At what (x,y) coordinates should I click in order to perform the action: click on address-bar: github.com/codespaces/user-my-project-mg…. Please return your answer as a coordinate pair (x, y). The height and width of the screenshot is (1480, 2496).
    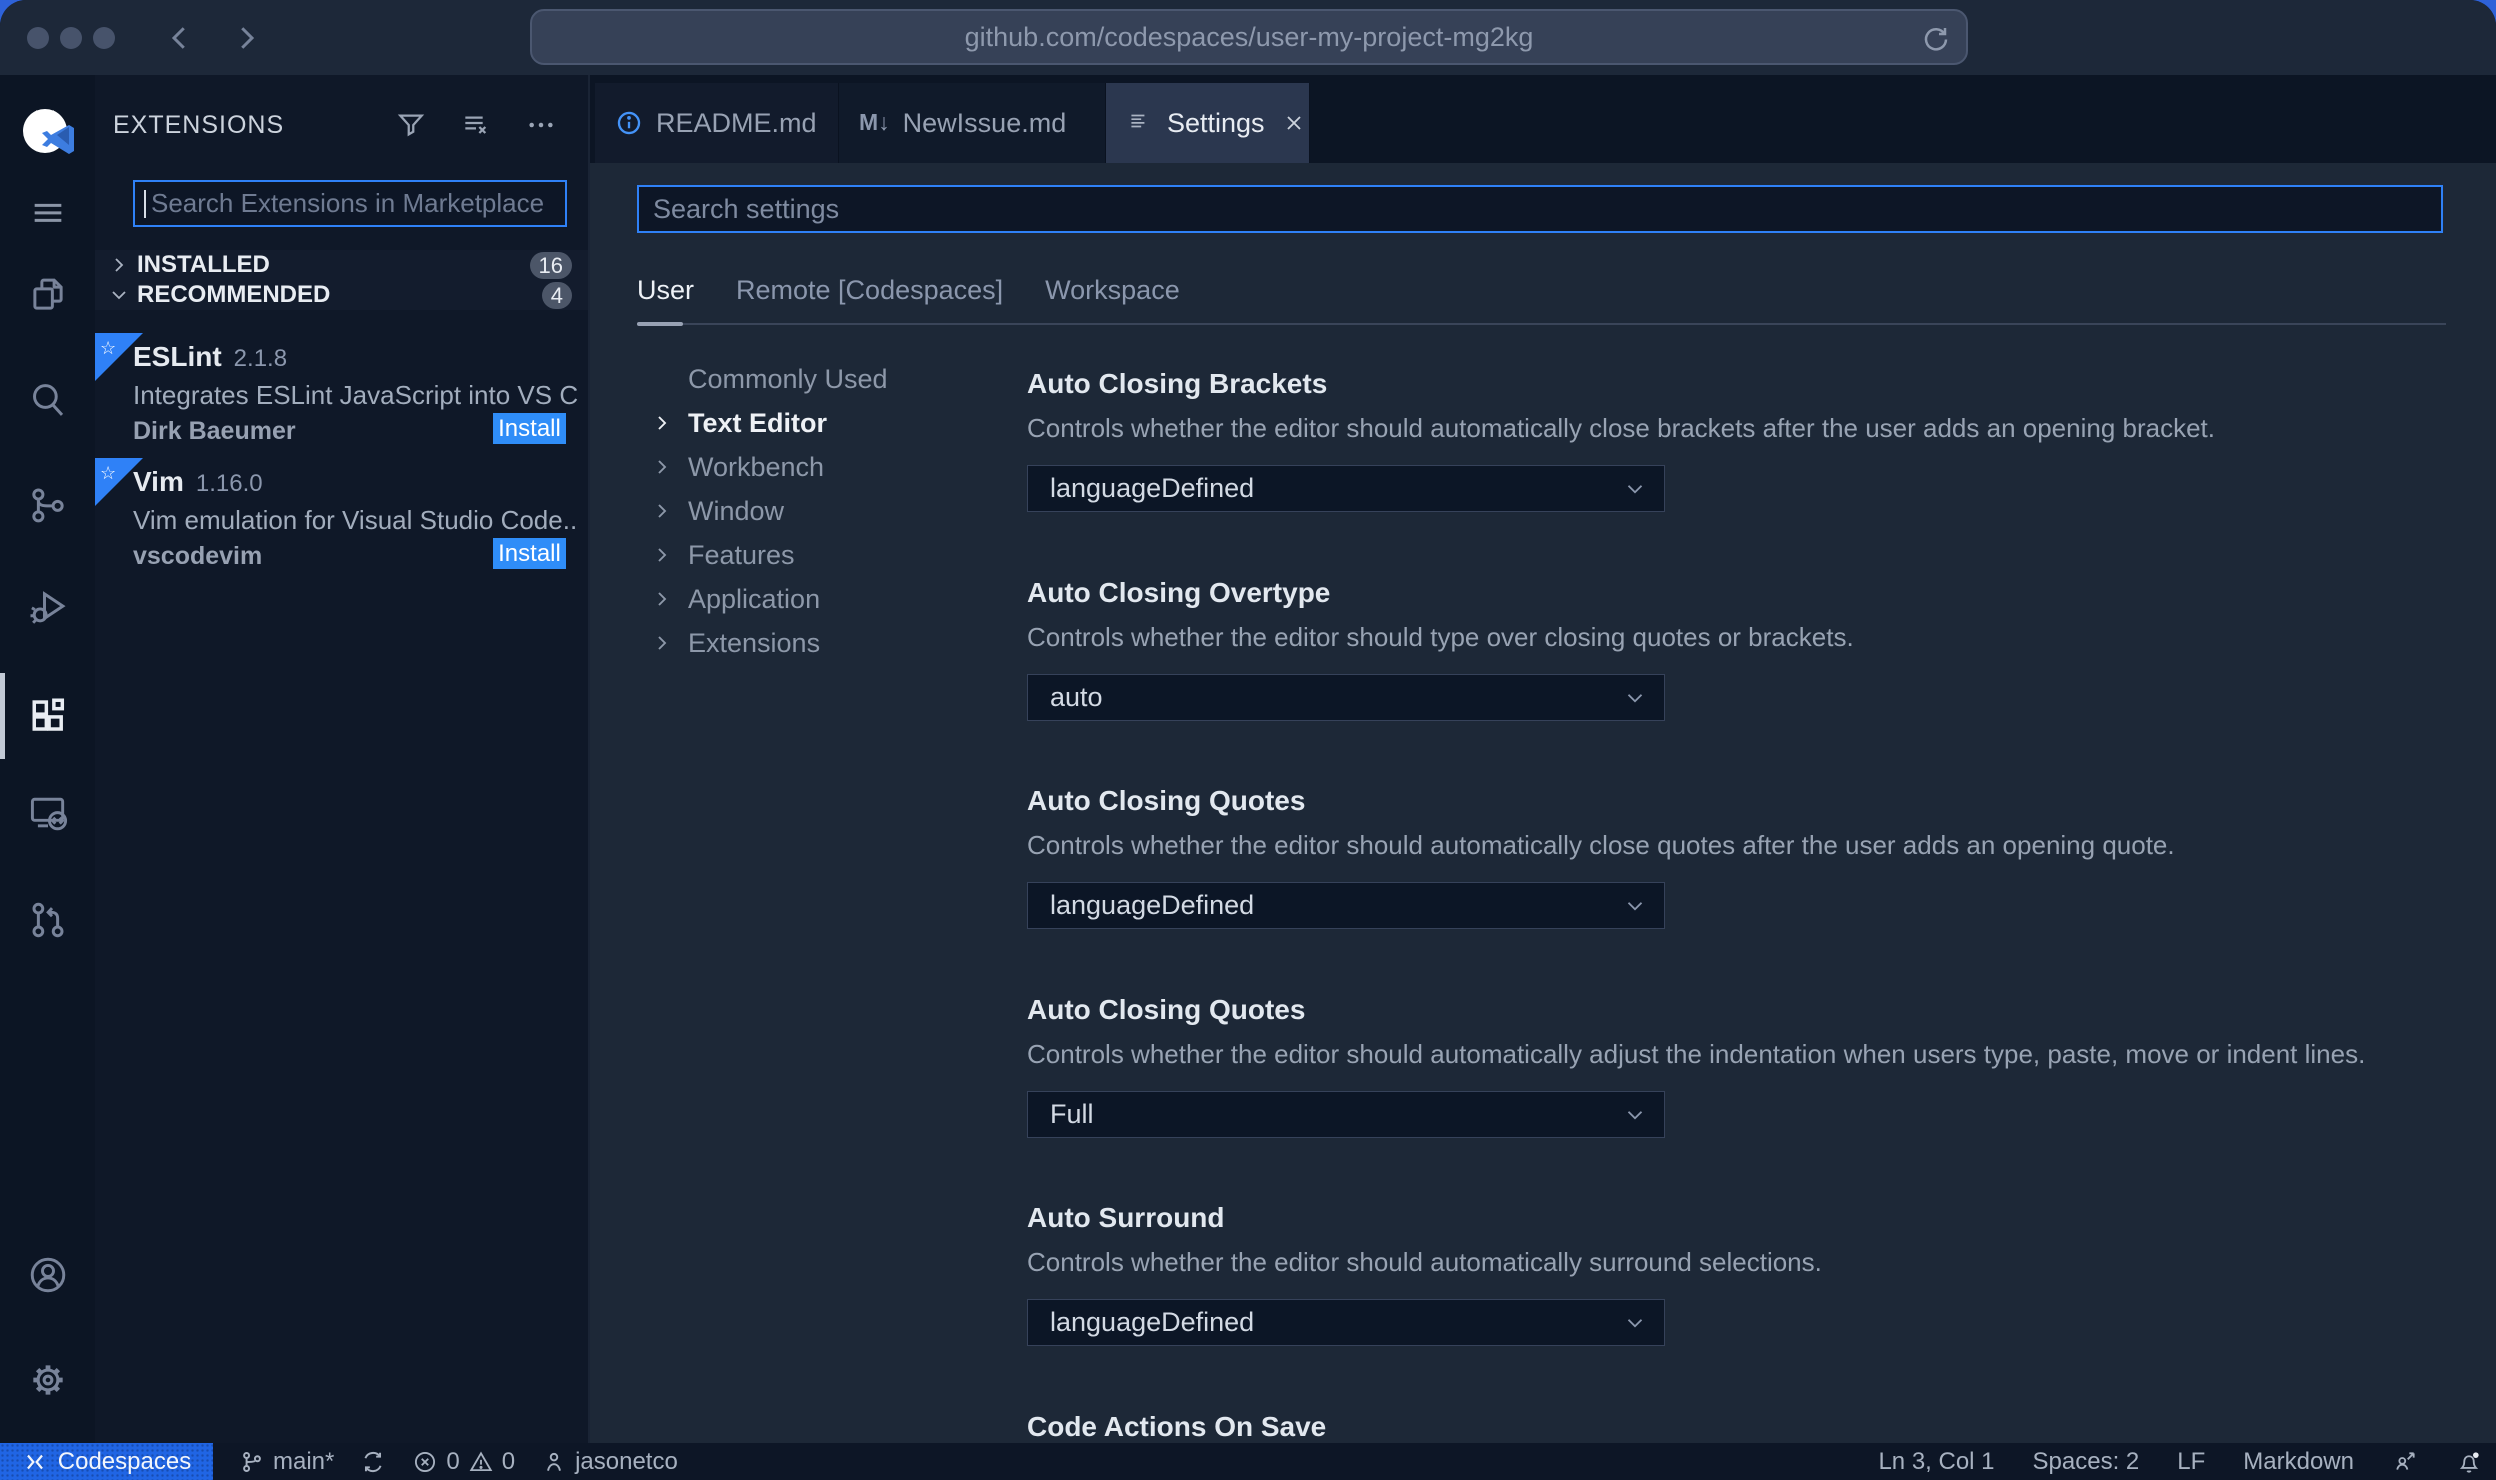
    Looking at the image, I should click on (1249, 37).